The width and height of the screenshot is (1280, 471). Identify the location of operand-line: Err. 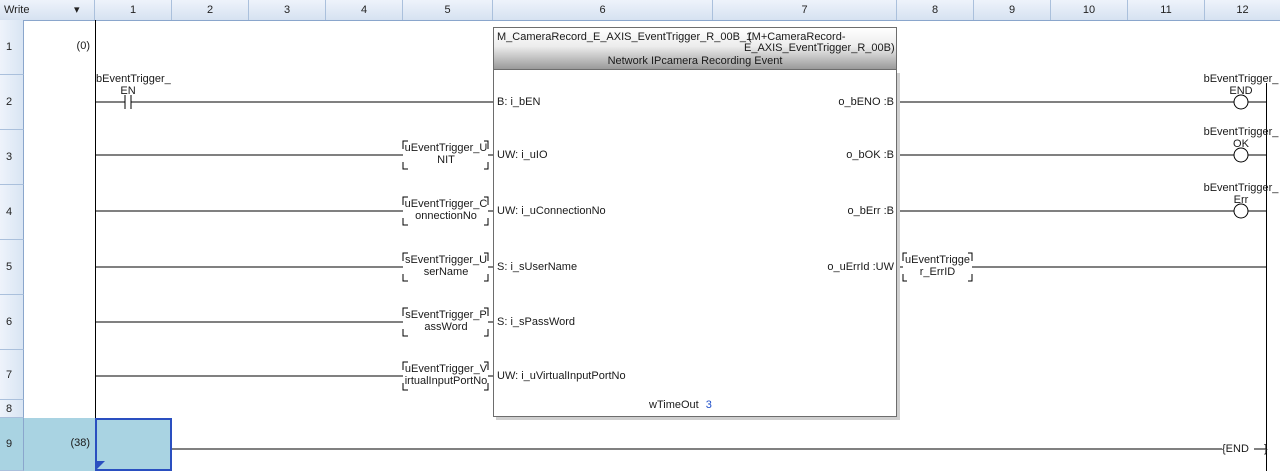
(1241, 200).